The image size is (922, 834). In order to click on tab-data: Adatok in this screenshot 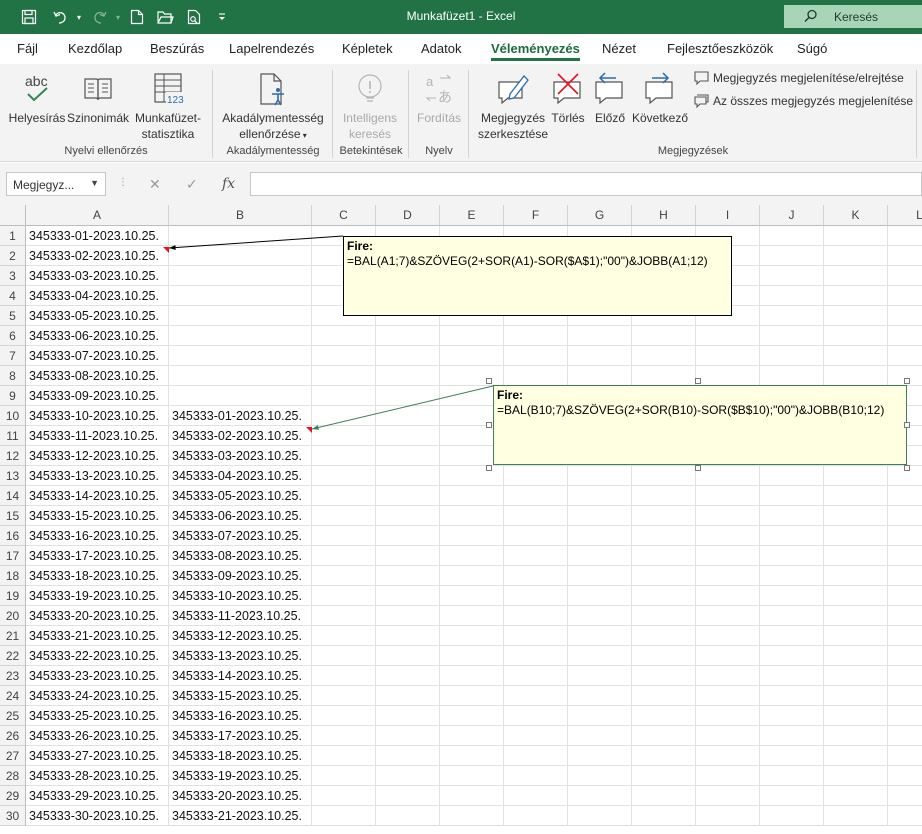, I will do `click(441, 48)`.